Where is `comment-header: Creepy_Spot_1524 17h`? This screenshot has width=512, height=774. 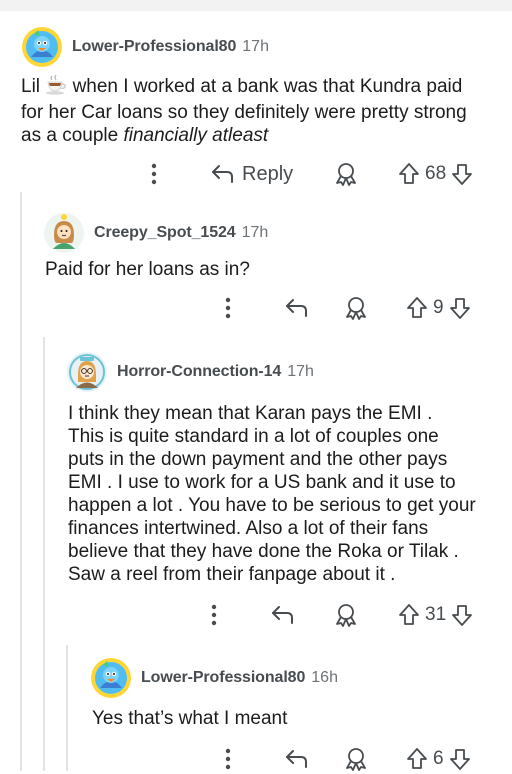
comment-header: Creepy_Spot_1524 17h is located at coordinates (156, 233).